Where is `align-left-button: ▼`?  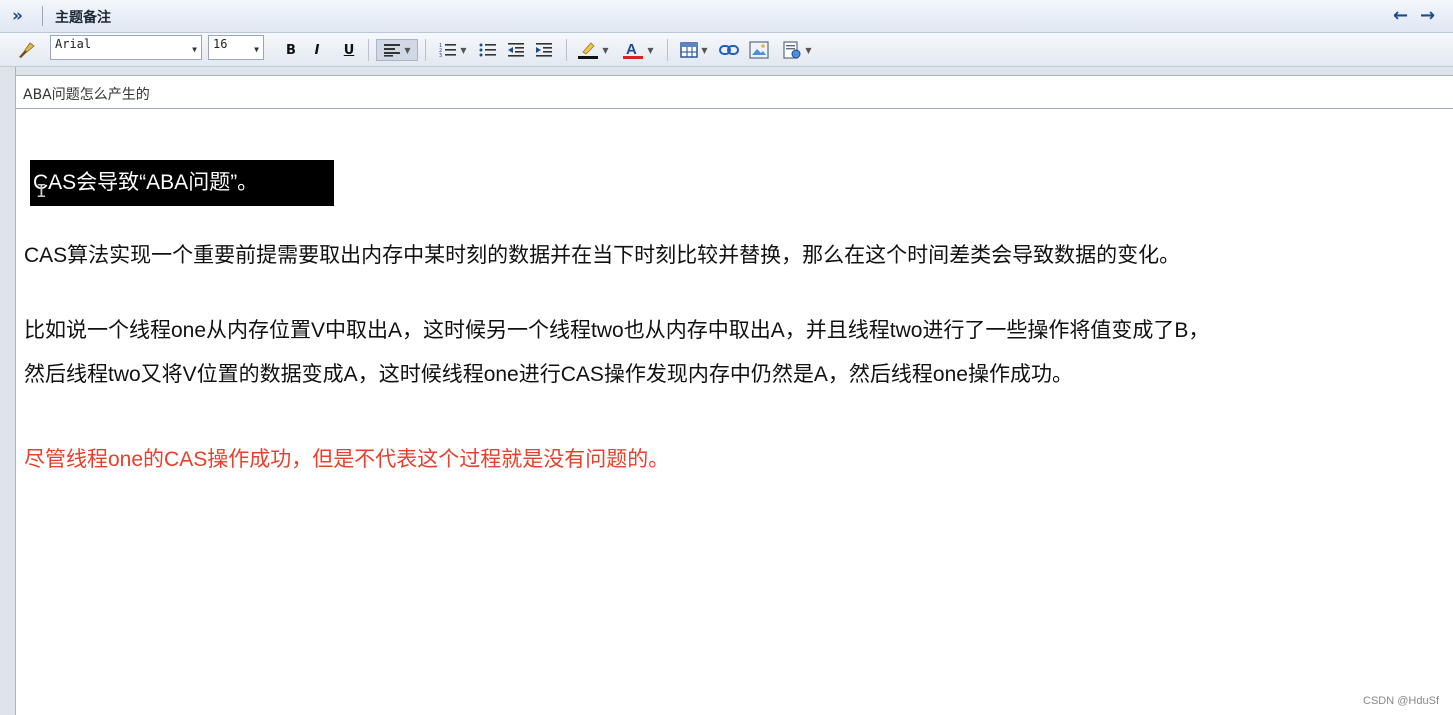
align-left-button: ▼ is located at coordinates (397, 50).